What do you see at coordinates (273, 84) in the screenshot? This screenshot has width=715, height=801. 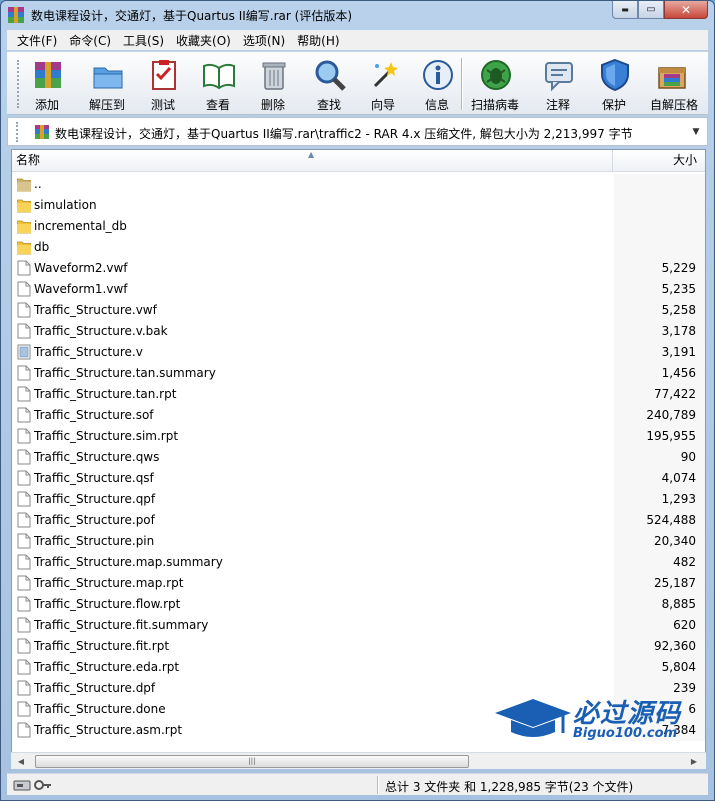 I see `delete-button: 删除` at bounding box center [273, 84].